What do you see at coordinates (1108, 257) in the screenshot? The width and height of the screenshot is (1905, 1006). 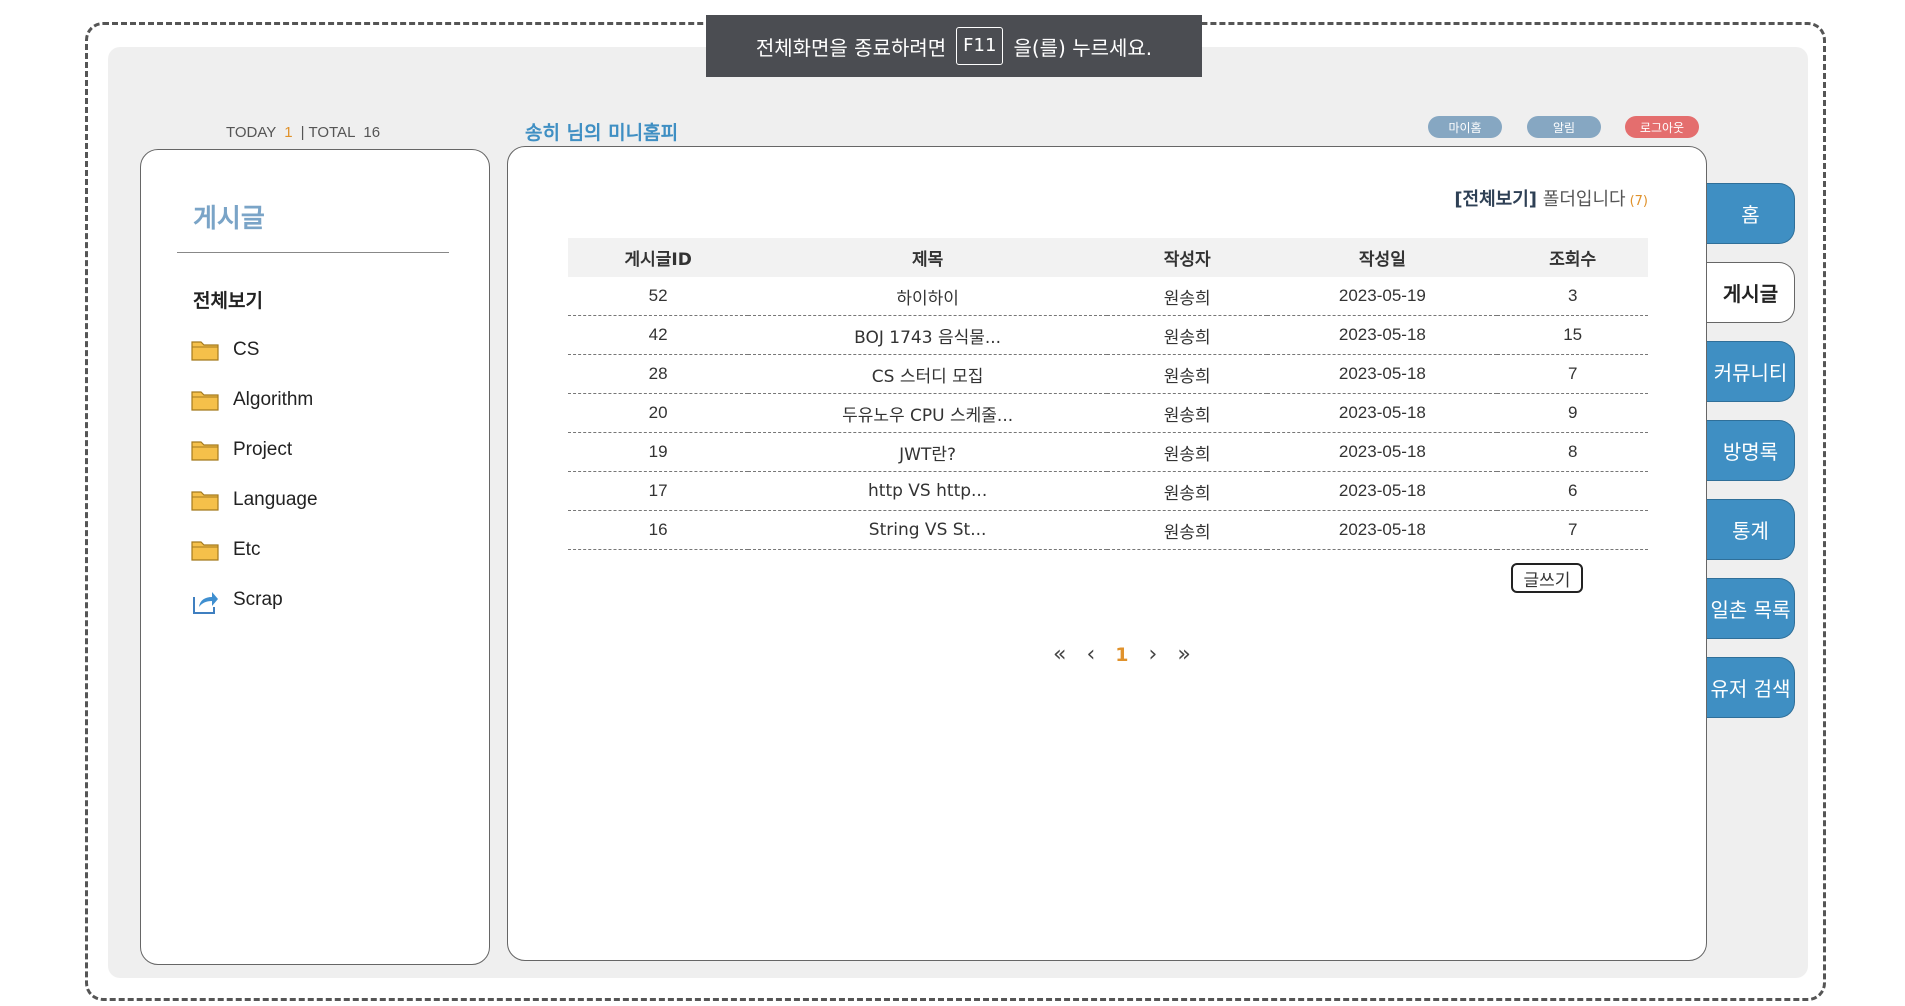 I see `table-header-row: 게시글ID 제목 작성자 작성일 조회수` at bounding box center [1108, 257].